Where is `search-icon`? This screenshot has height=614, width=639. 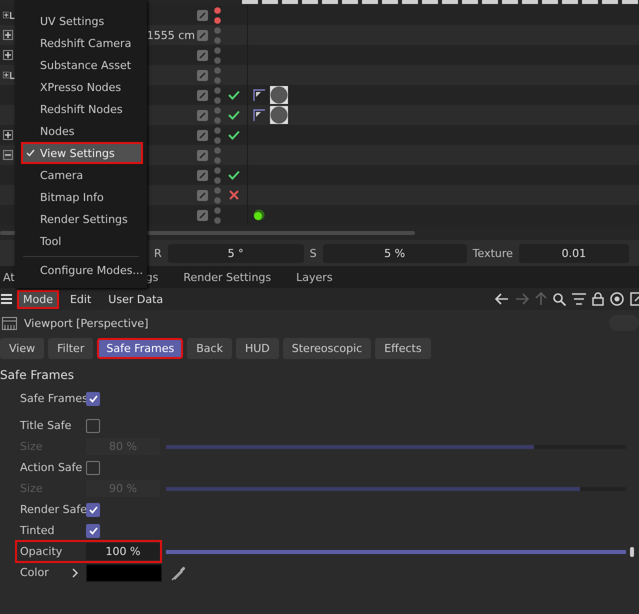 search-icon is located at coordinates (559, 299).